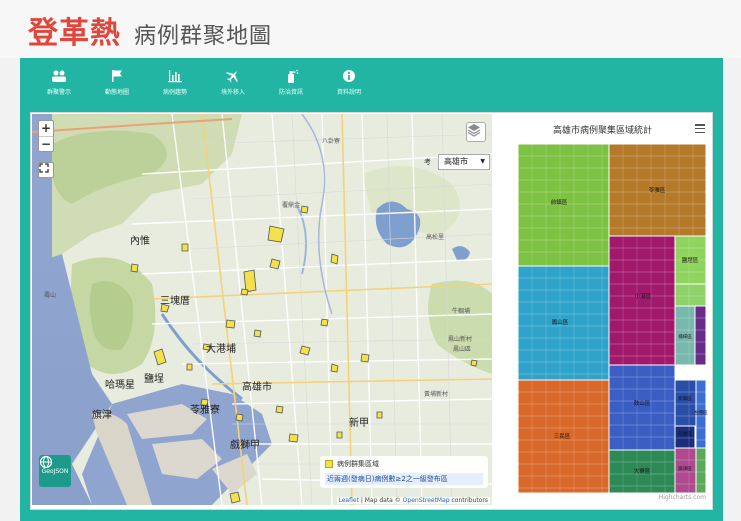 The width and height of the screenshot is (741, 521). I want to click on treemap-label: 前鎮區, so click(559, 202).